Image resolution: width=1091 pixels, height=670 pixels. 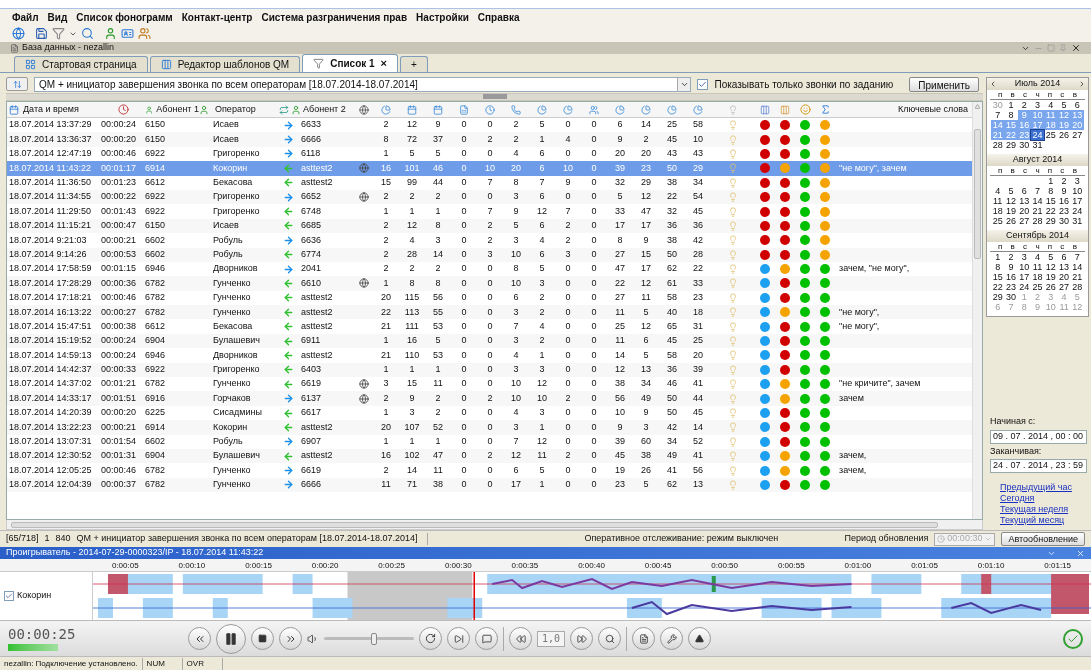 I want to click on loop-button, so click(x=430, y=638).